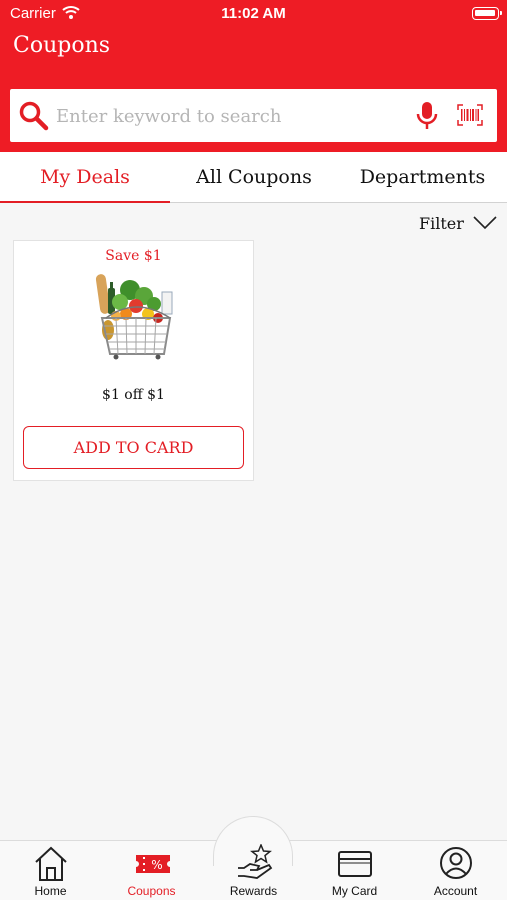 The width and height of the screenshot is (507, 900). Describe the element at coordinates (133, 447) in the screenshot. I see `add-to-card-button: ADD TO CARD` at that location.